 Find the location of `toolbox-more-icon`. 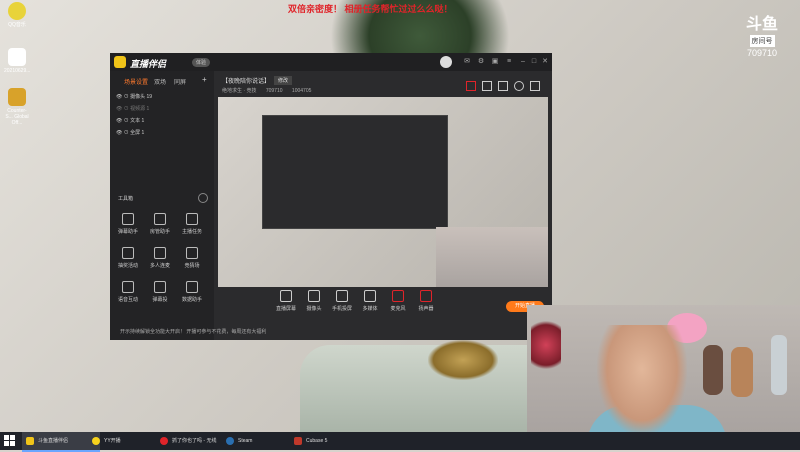

toolbox-more-icon is located at coordinates (203, 198).